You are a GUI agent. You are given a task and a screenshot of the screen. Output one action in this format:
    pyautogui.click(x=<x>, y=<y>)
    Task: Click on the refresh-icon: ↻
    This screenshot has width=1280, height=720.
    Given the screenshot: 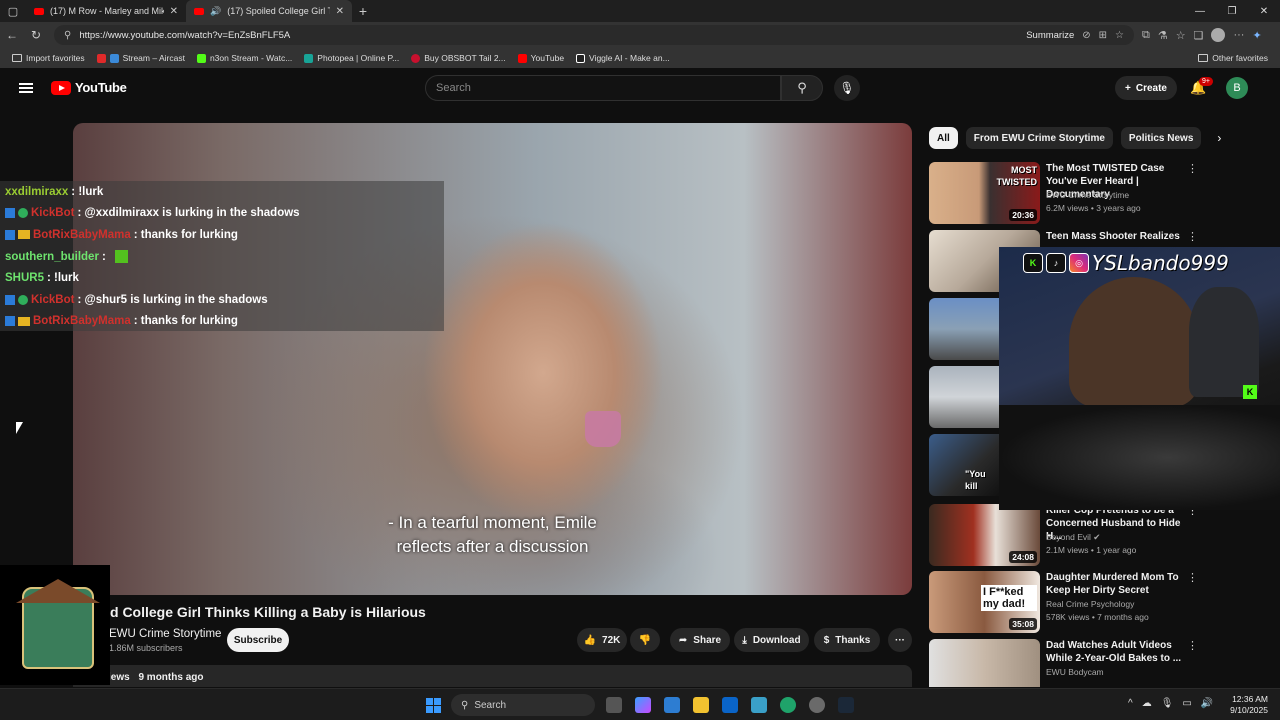 What is the action you would take?
    pyautogui.click(x=36, y=35)
    